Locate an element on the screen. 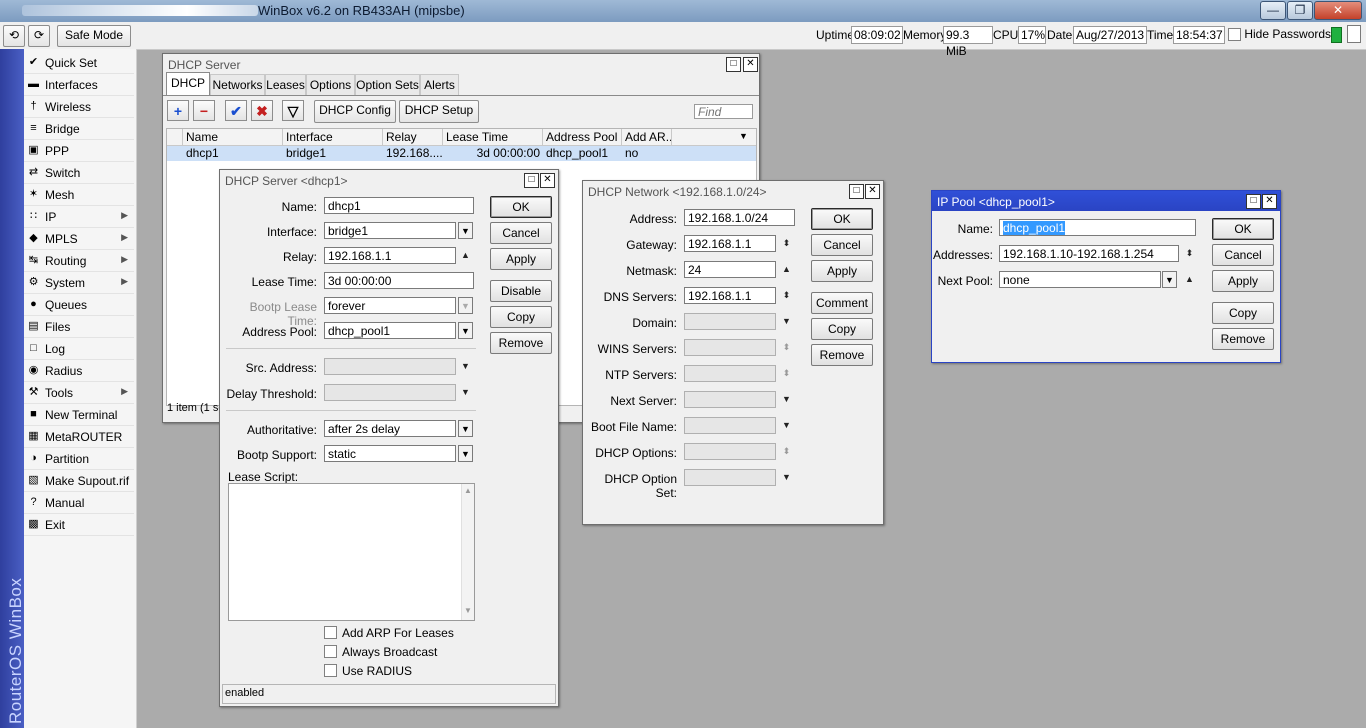 This screenshot has height=728, width=1366. sidebar-item-routing: ↹ Routing ▶ is located at coordinates (79, 261).